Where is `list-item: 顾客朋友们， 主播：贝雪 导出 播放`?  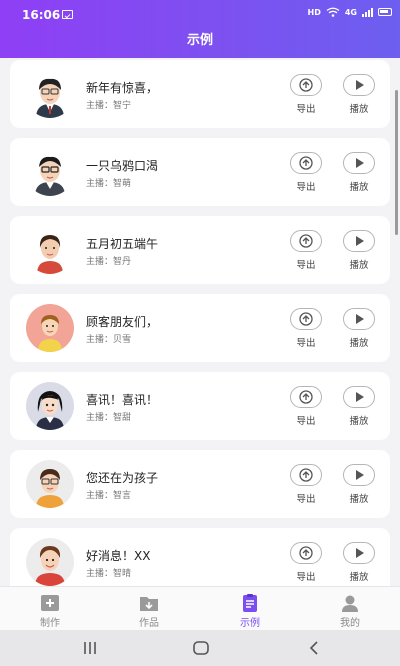 list-item: 顾客朋友们， 主播：贝雪 导出 播放 is located at coordinates (200, 328).